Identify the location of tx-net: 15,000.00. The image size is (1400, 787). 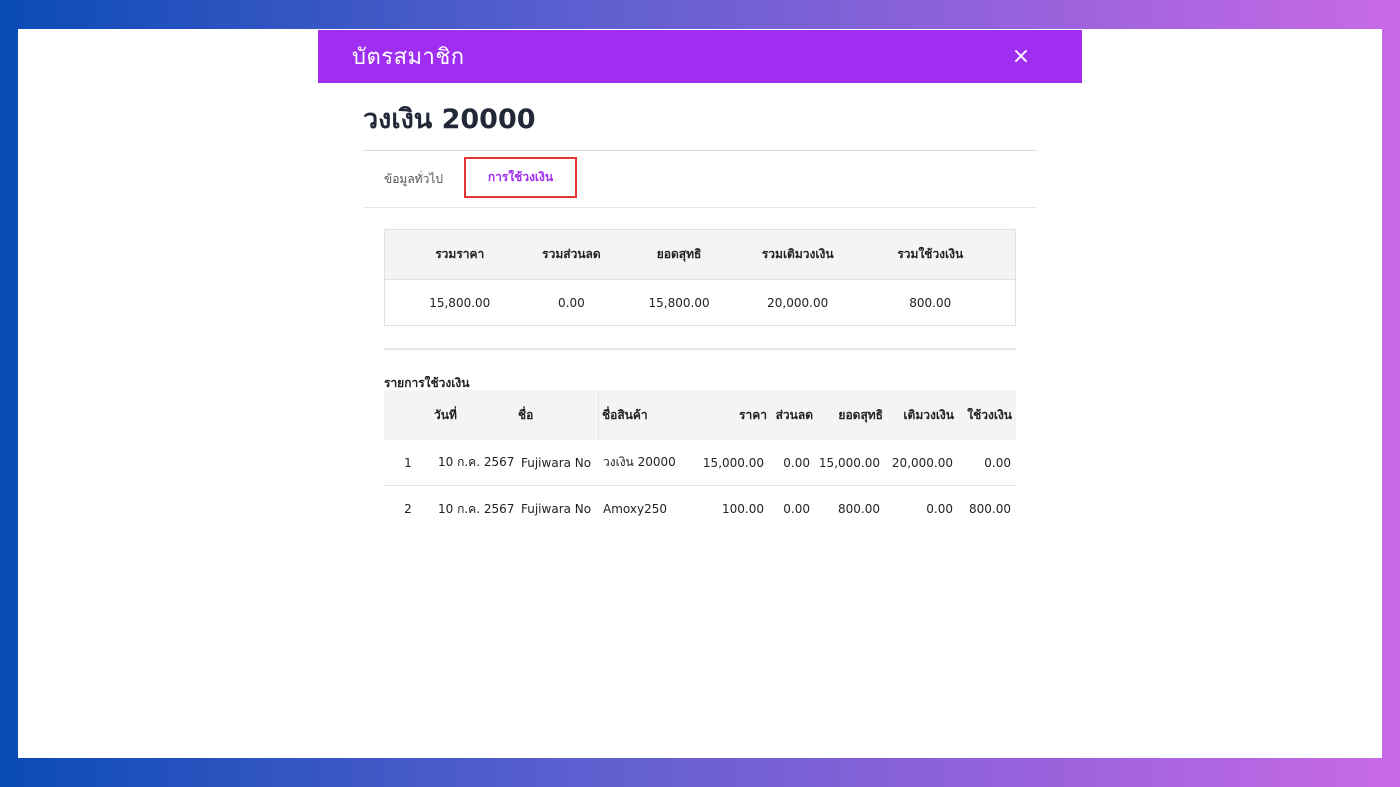
(849, 462).